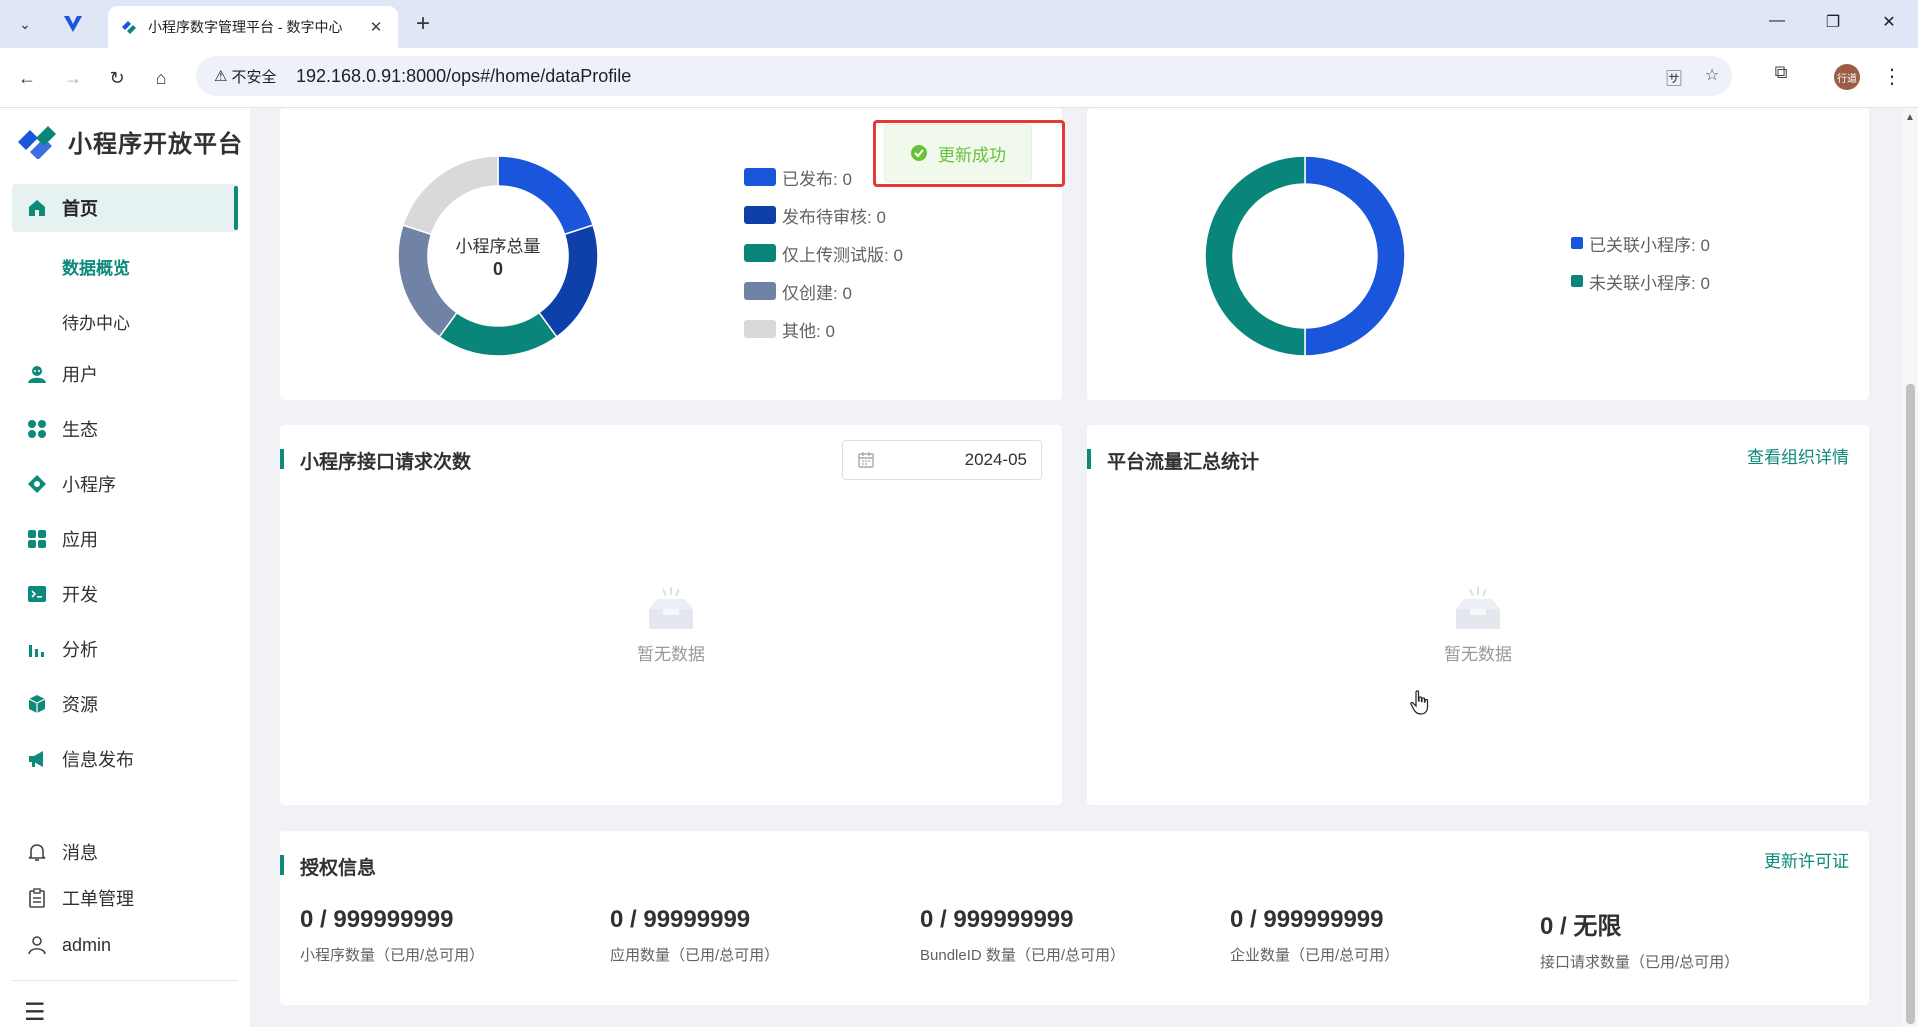 Image resolution: width=1918 pixels, height=1027 pixels. Describe the element at coordinates (1910, 117) in the screenshot. I see `scroll-up-arrow-icon: ▲` at that location.